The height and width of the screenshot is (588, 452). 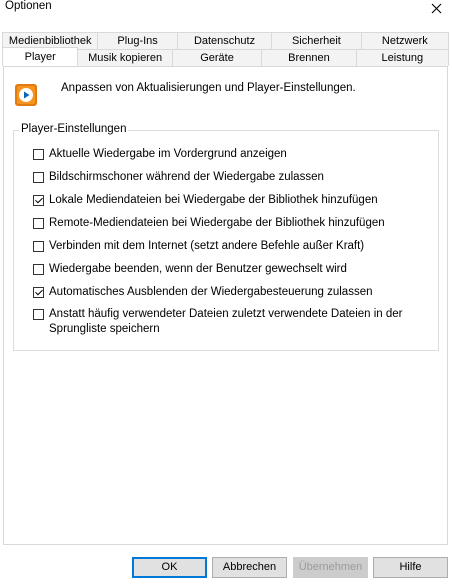 I want to click on tab-player: Player, so click(x=40, y=56).